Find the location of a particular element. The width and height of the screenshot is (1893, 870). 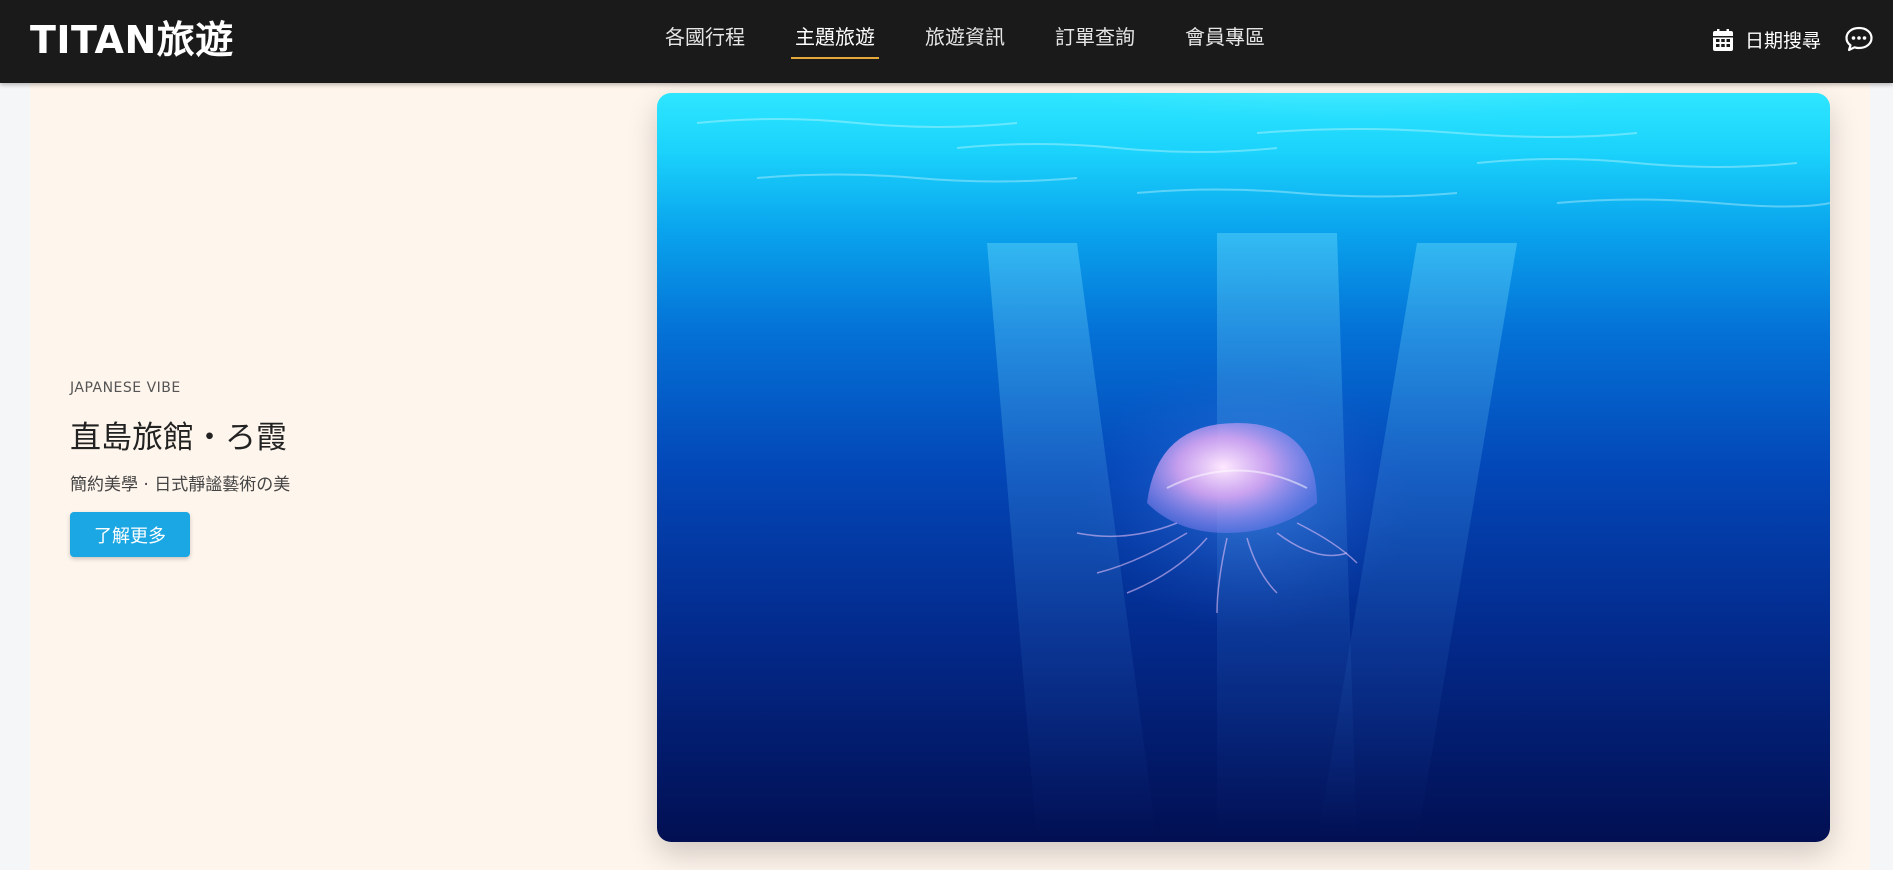

nav-item-member-area: 會員專區 is located at coordinates (1225, 37).